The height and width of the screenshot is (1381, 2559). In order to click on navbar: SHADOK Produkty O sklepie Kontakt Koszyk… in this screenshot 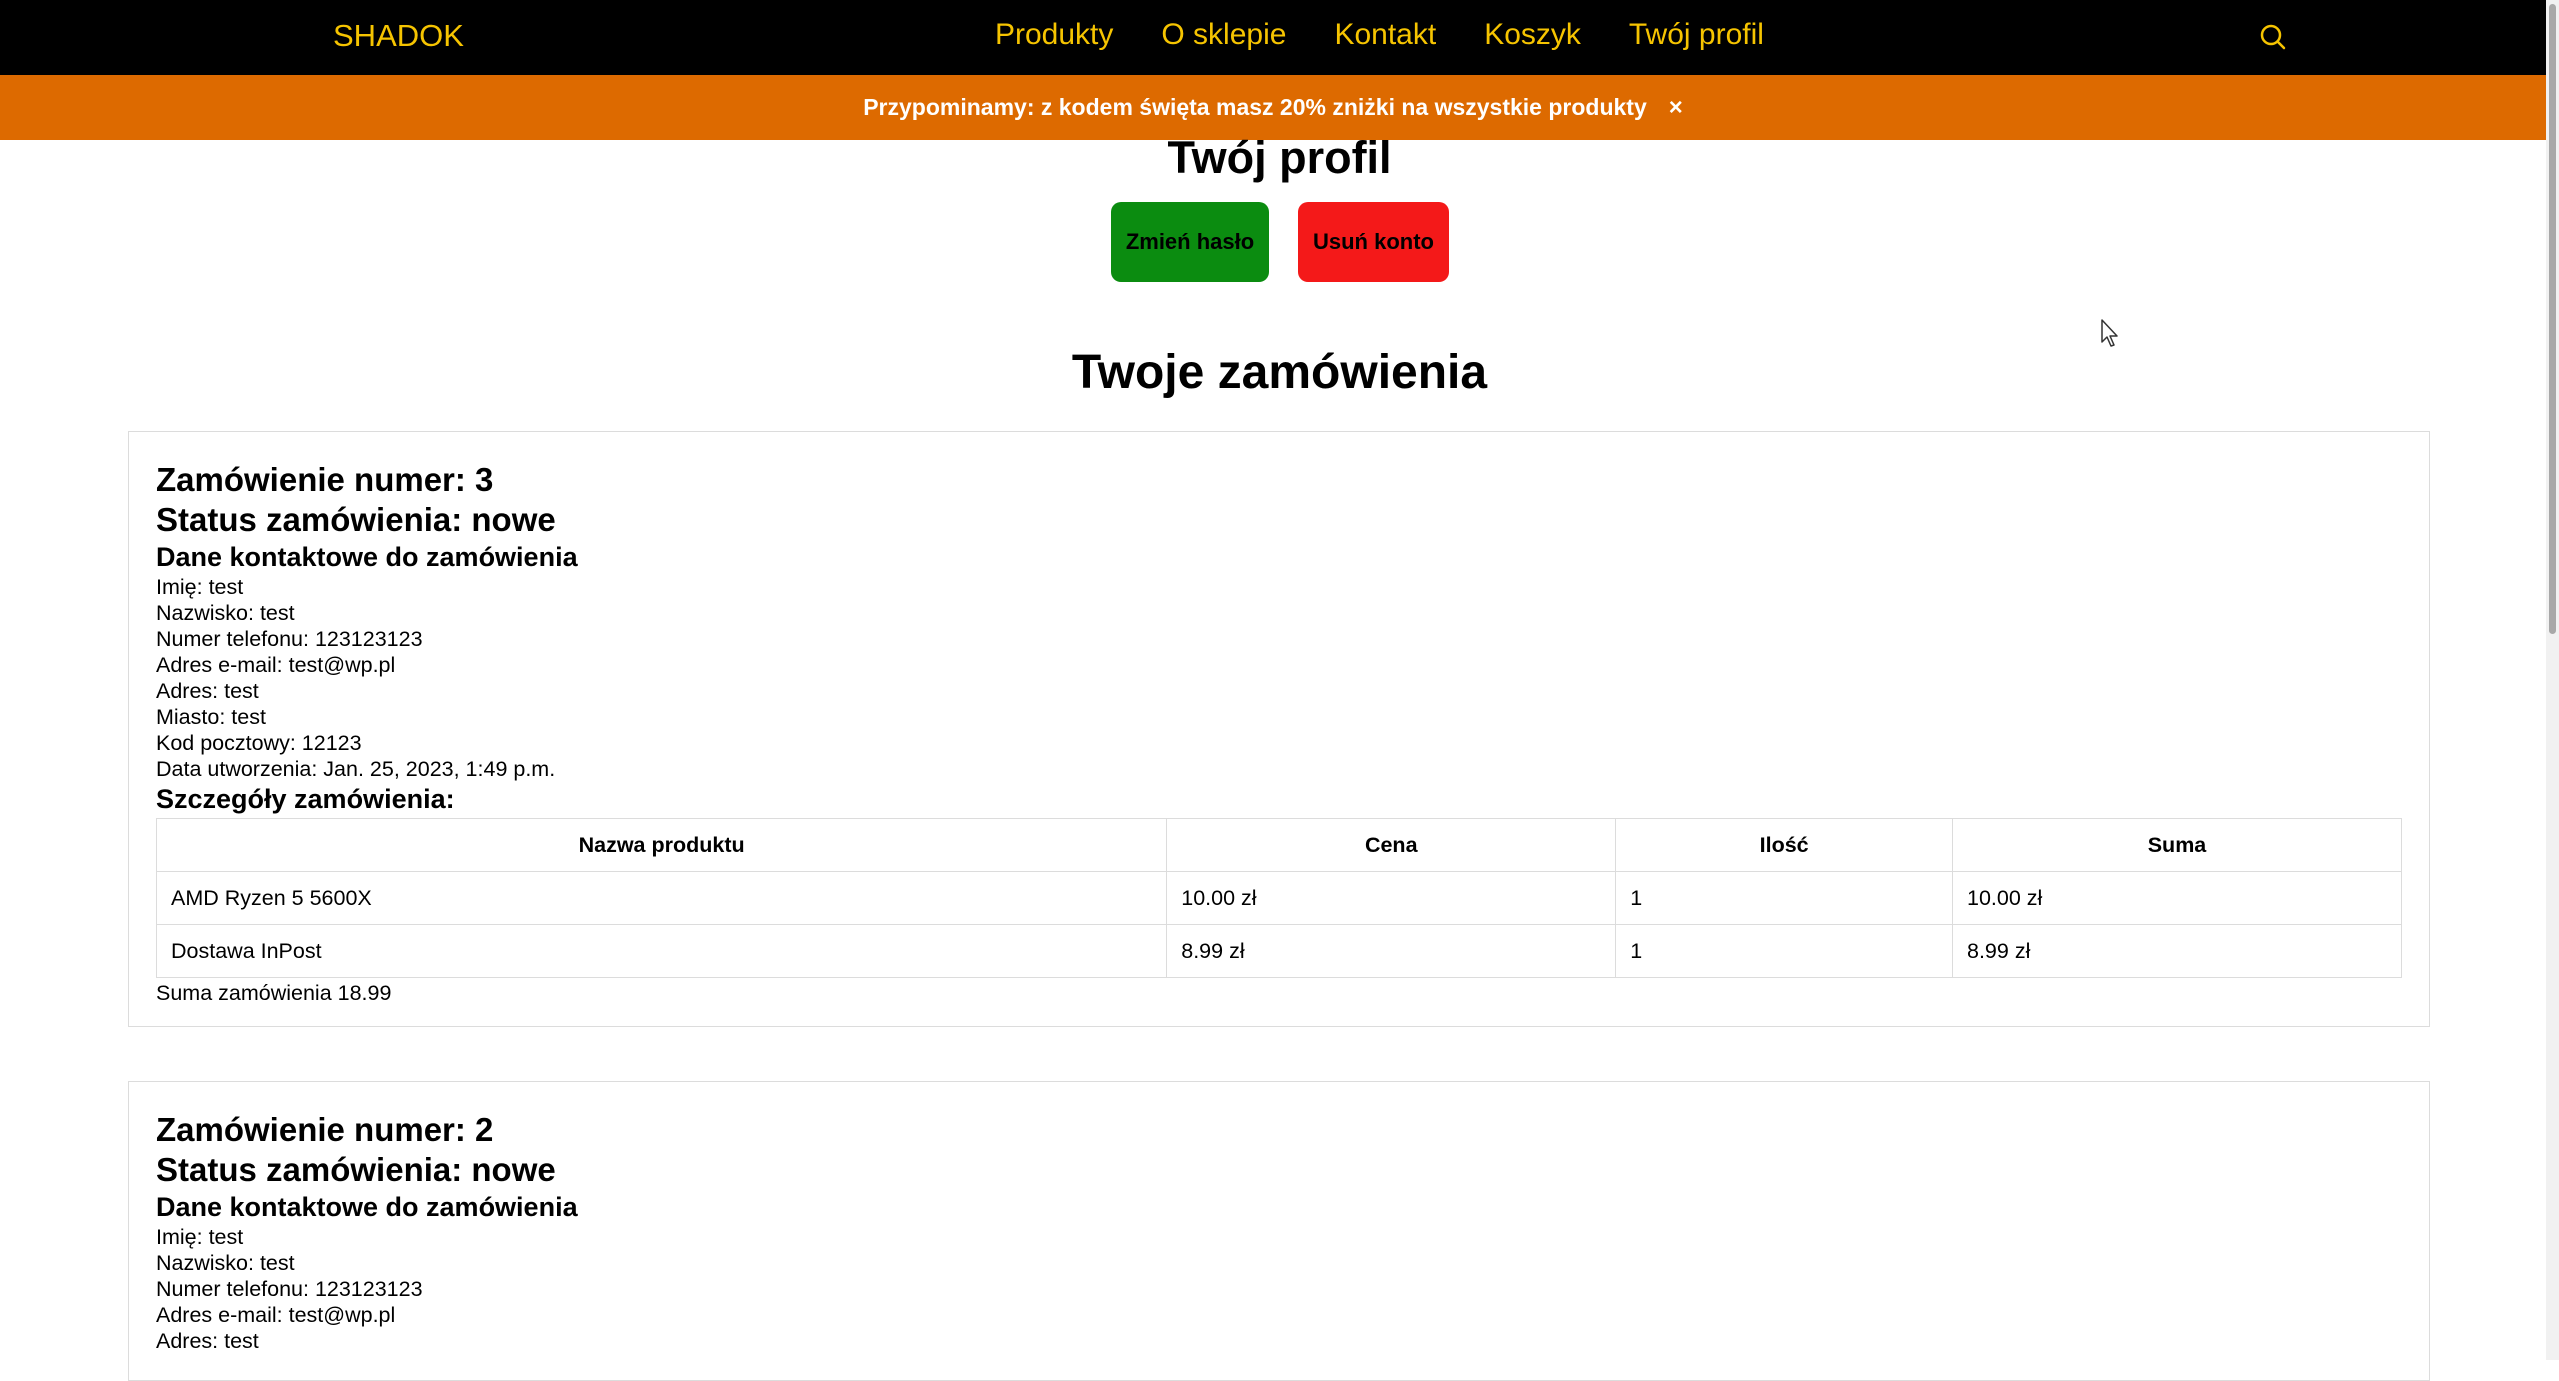, I will do `click(1273, 37)`.